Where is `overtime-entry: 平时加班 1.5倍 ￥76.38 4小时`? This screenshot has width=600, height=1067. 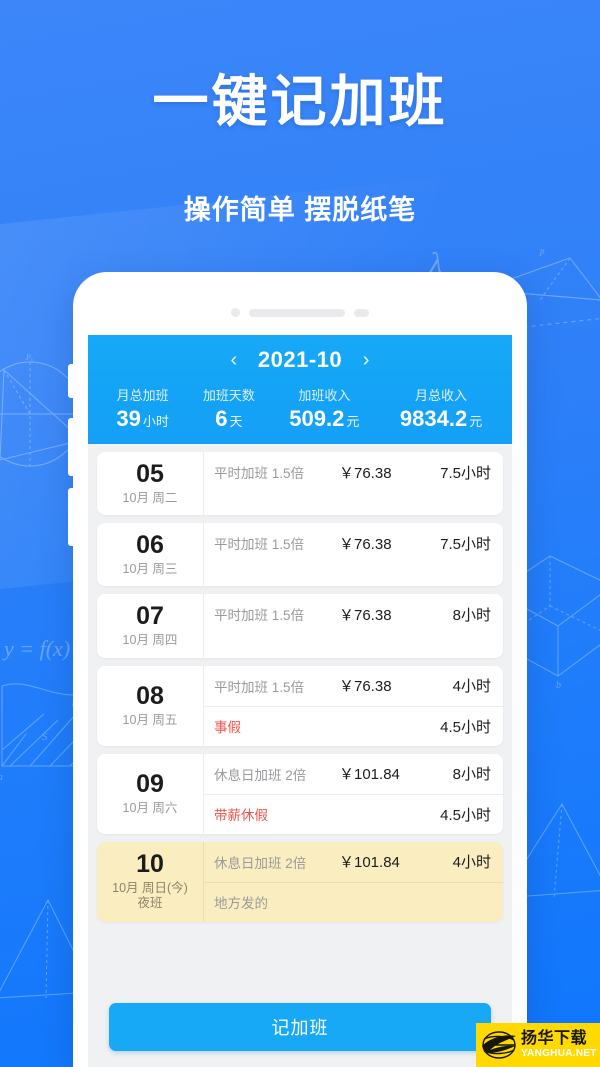 overtime-entry: 平时加班 1.5倍 ￥76.38 4小时 is located at coordinates (353, 686).